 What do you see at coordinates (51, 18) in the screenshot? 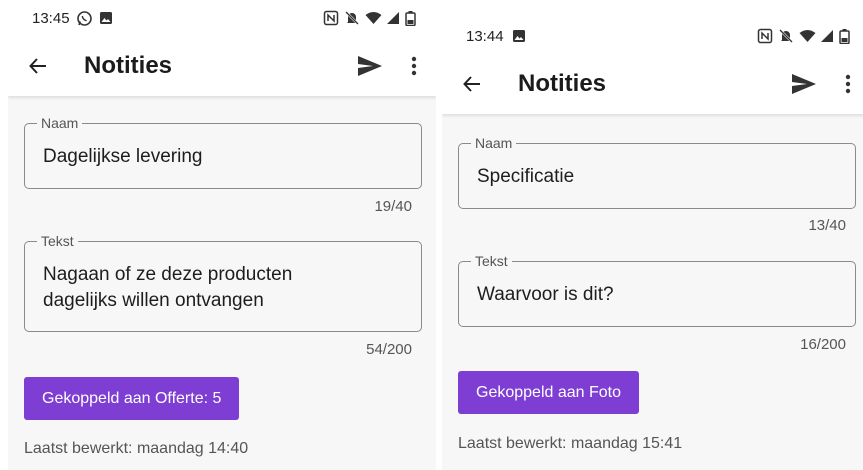
I see `status-time: 13:45` at bounding box center [51, 18].